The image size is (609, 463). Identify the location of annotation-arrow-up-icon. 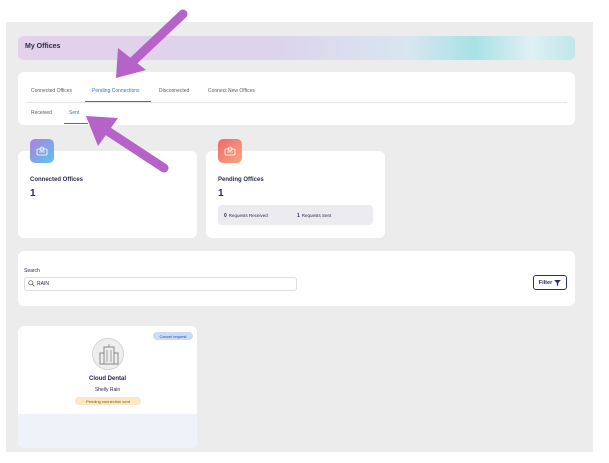
(127, 144).